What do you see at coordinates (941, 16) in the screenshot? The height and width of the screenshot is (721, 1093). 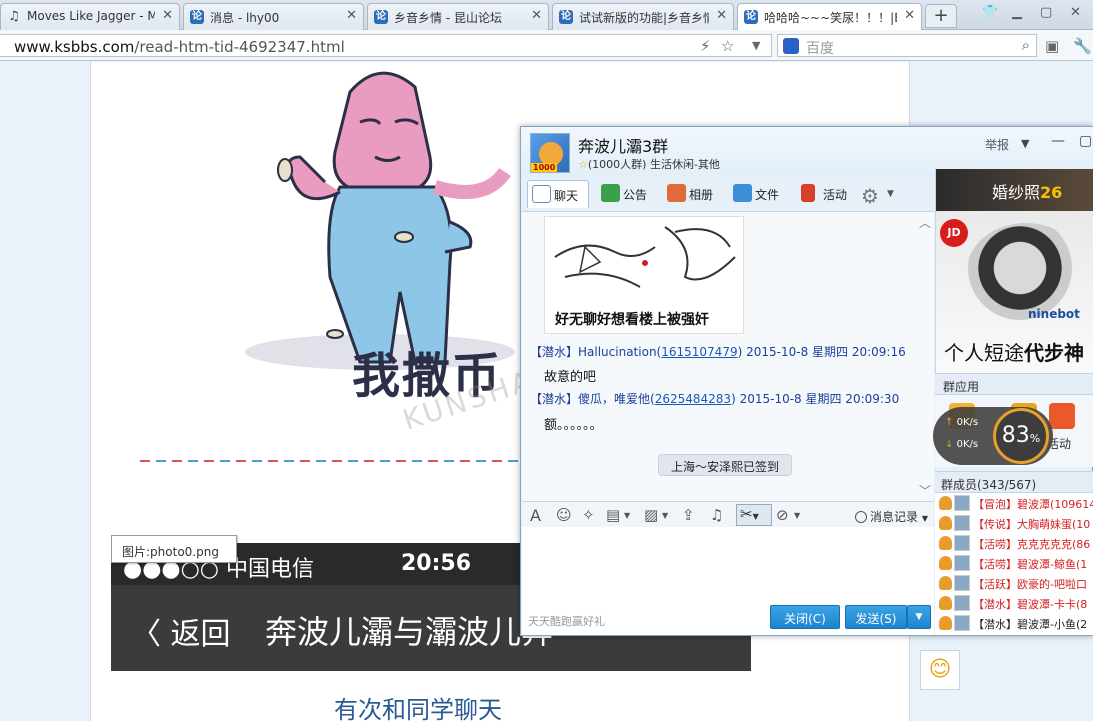 I see `new-tab-button: +` at bounding box center [941, 16].